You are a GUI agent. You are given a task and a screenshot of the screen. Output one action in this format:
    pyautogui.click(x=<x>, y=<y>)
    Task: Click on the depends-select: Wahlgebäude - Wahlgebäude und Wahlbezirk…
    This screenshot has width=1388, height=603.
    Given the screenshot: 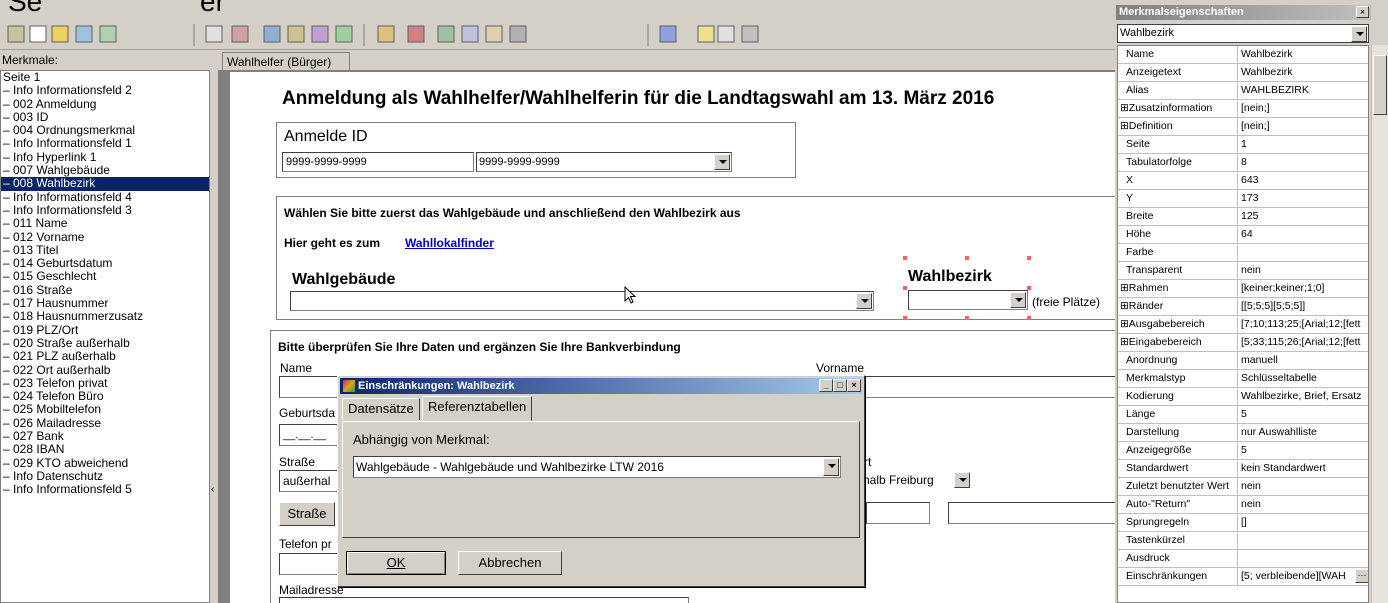 What is the action you would take?
    pyautogui.click(x=597, y=467)
    